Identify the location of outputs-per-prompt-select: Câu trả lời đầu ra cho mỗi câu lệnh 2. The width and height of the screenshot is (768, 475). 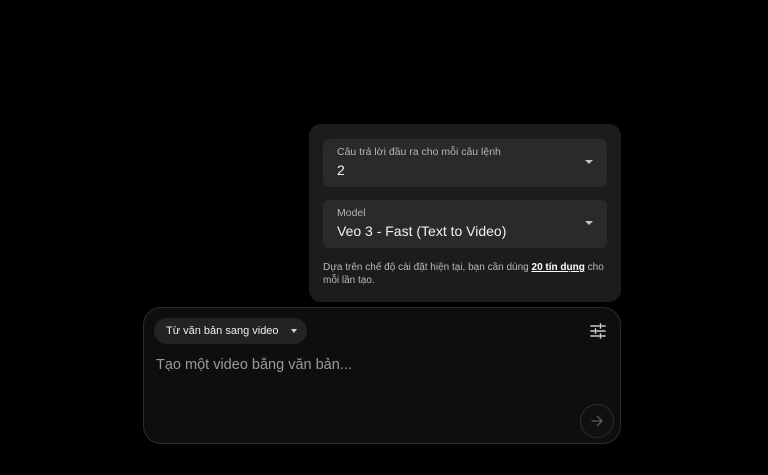
(465, 163).